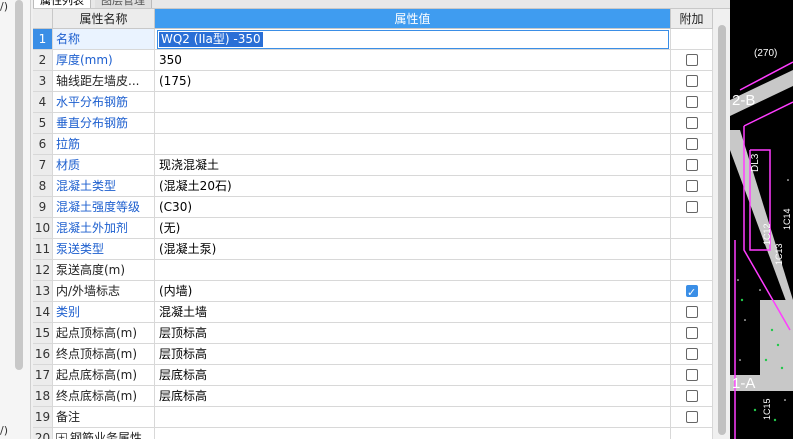  Describe the element at coordinates (722, 230) in the screenshot. I see `grid-scrollbar-thumb` at that location.